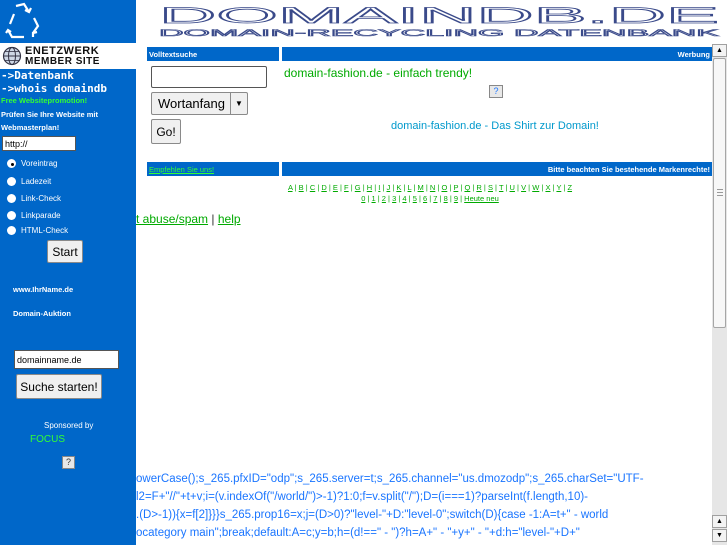 The height and width of the screenshot is (545, 727). I want to click on radio-label: Link-Check, so click(41, 198).